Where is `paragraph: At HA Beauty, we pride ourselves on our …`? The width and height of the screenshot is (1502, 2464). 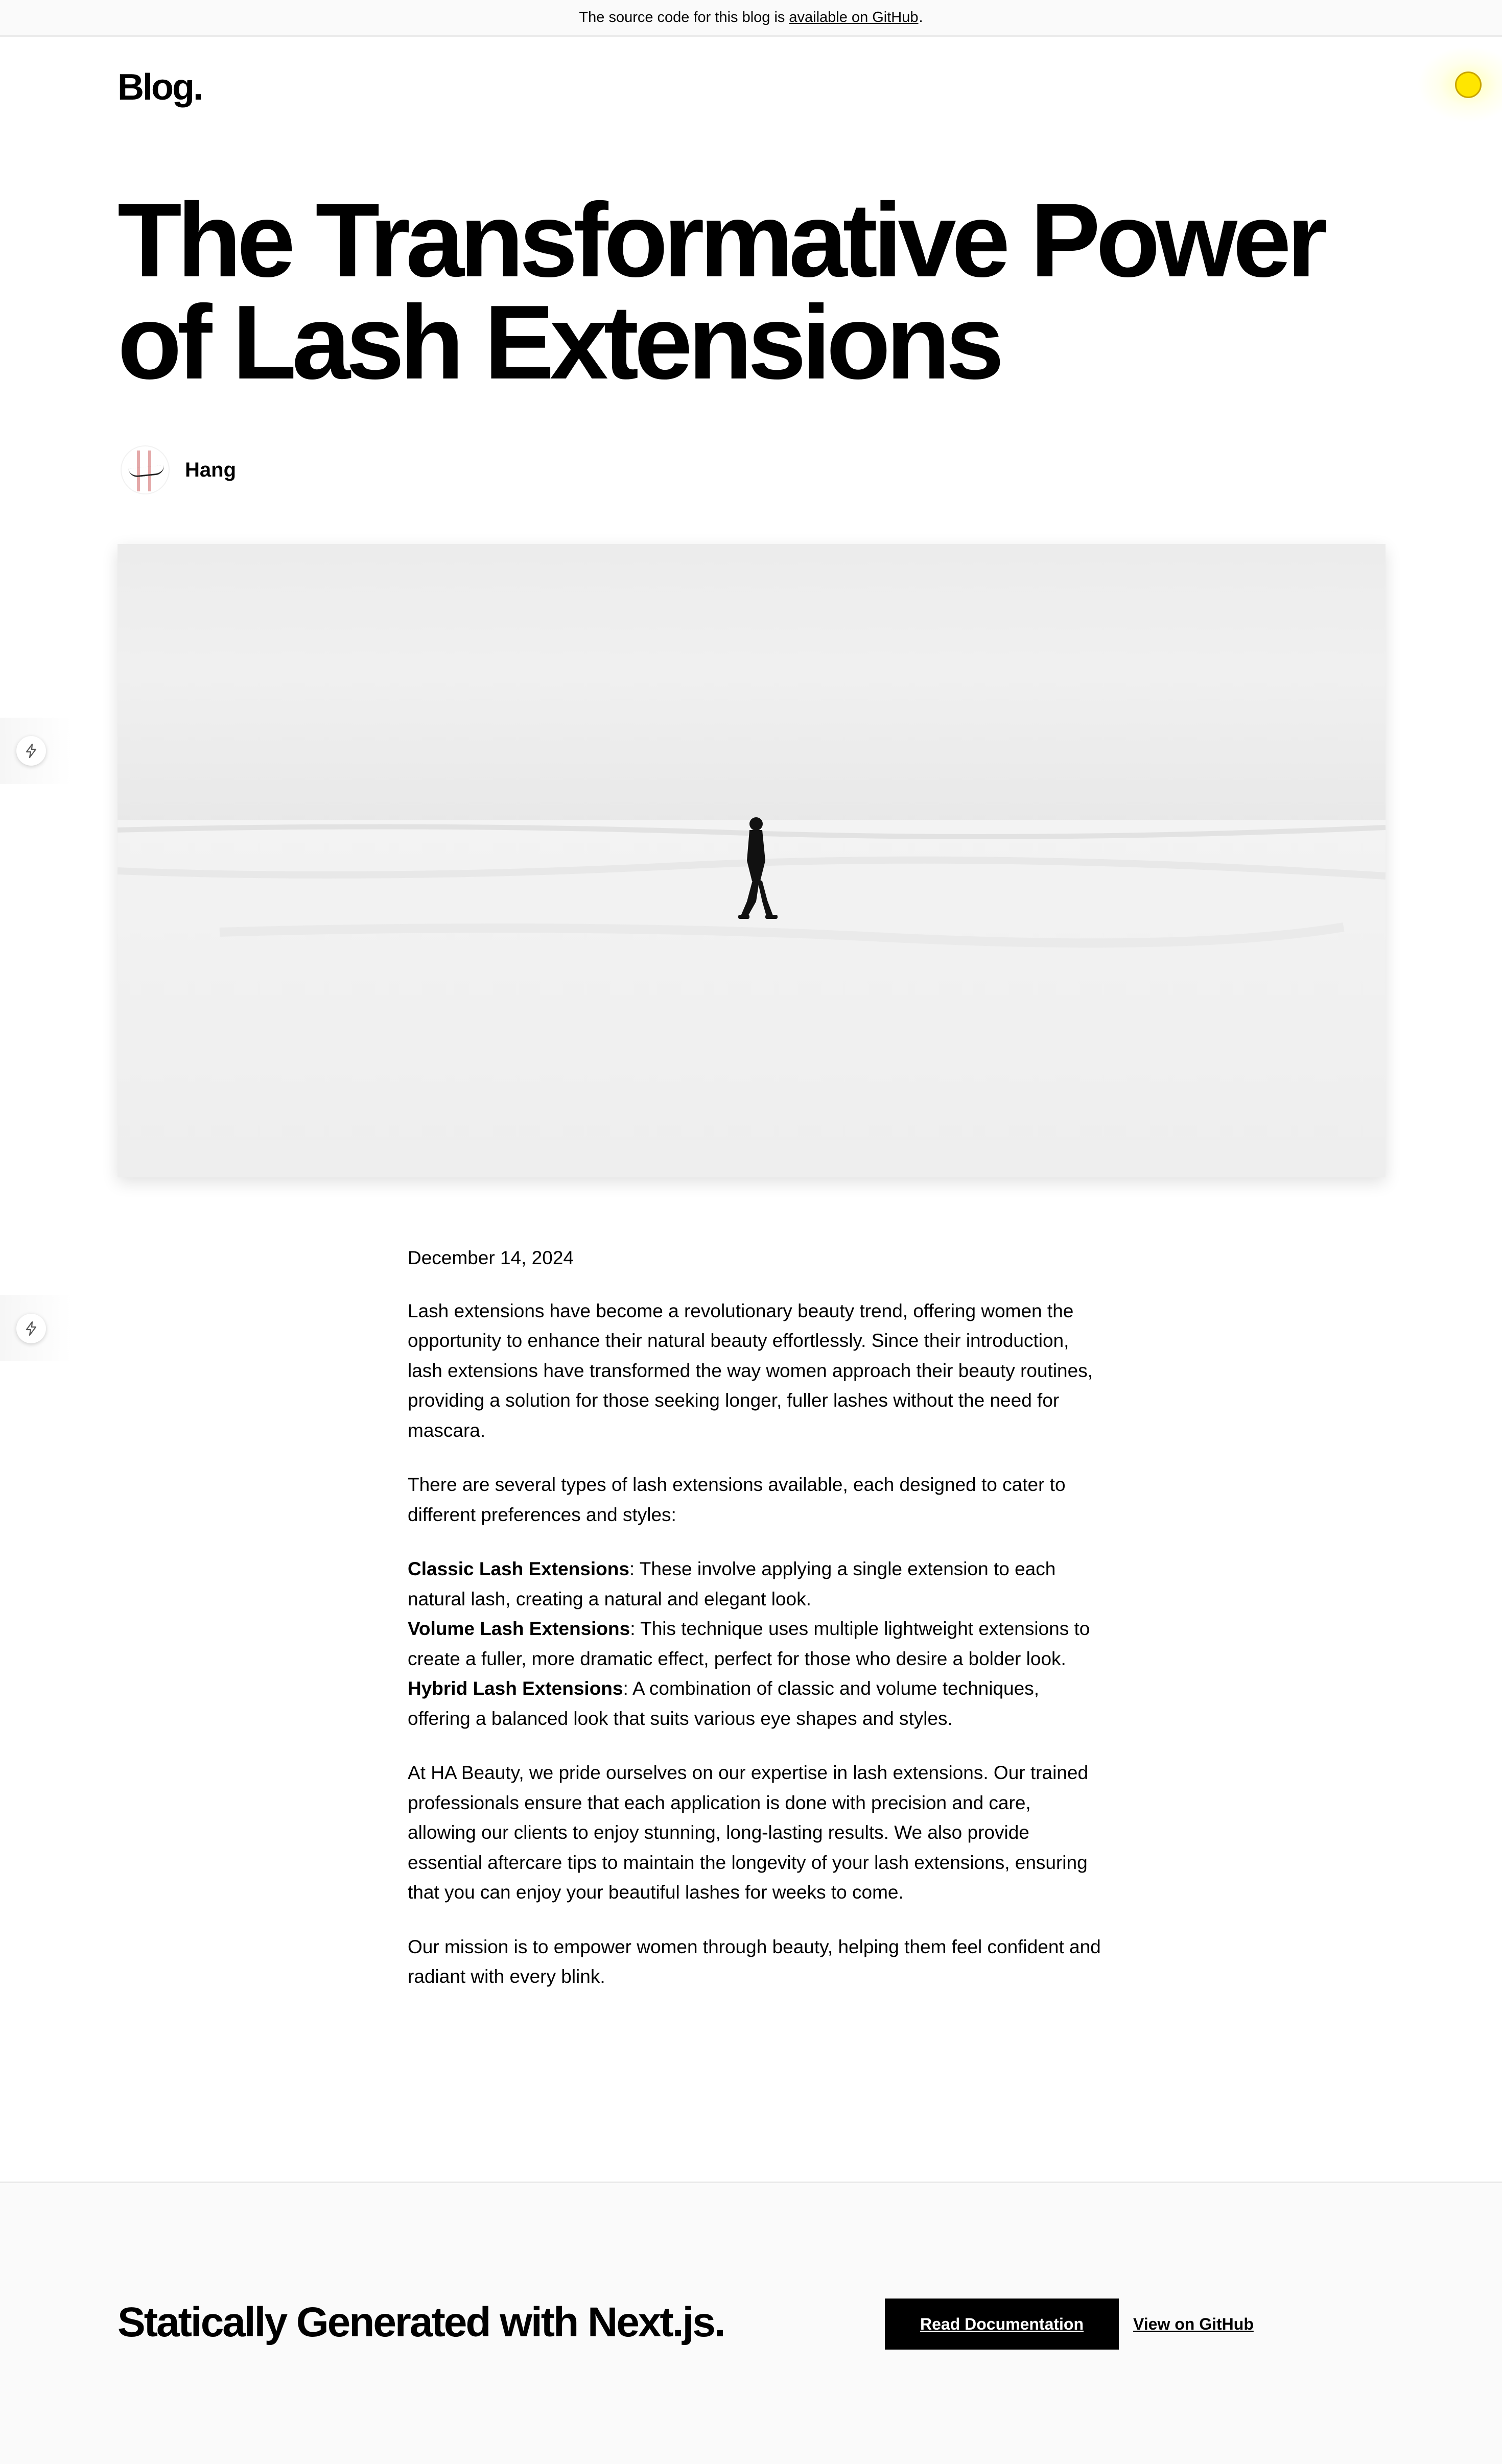
paragraph: At HA Beauty, we pride ourselves on our … is located at coordinates (748, 1832).